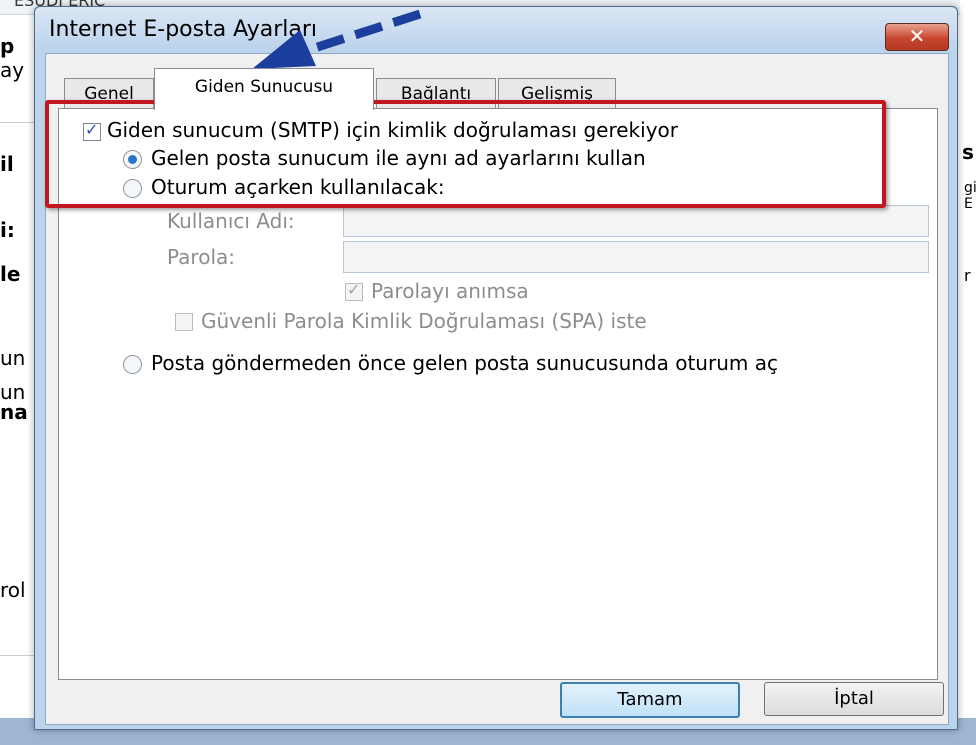  Describe the element at coordinates (264, 89) in the screenshot. I see `tab-giden-sunucusu: Giden Sunucusu` at that location.